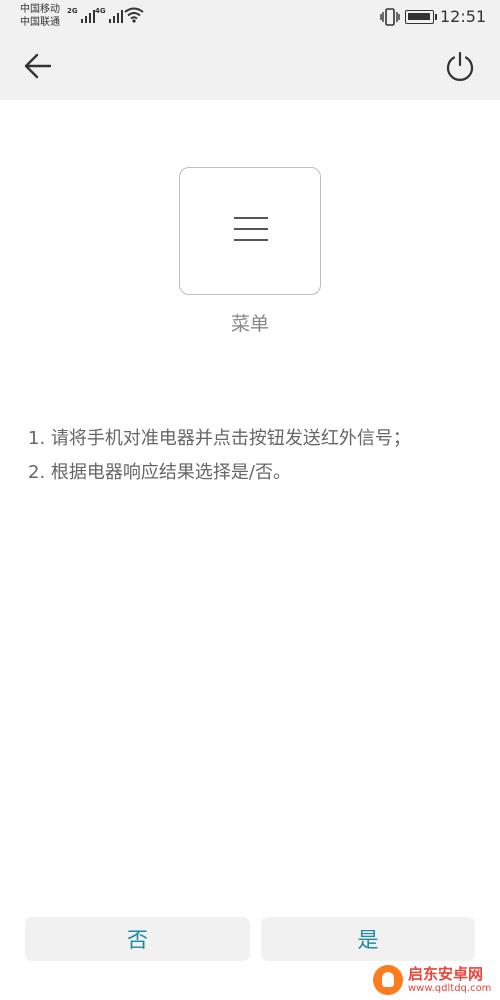  What do you see at coordinates (159, 472) in the screenshot?
I see `instruction-step: 2. 根据电器响应结果选择是/否。` at bounding box center [159, 472].